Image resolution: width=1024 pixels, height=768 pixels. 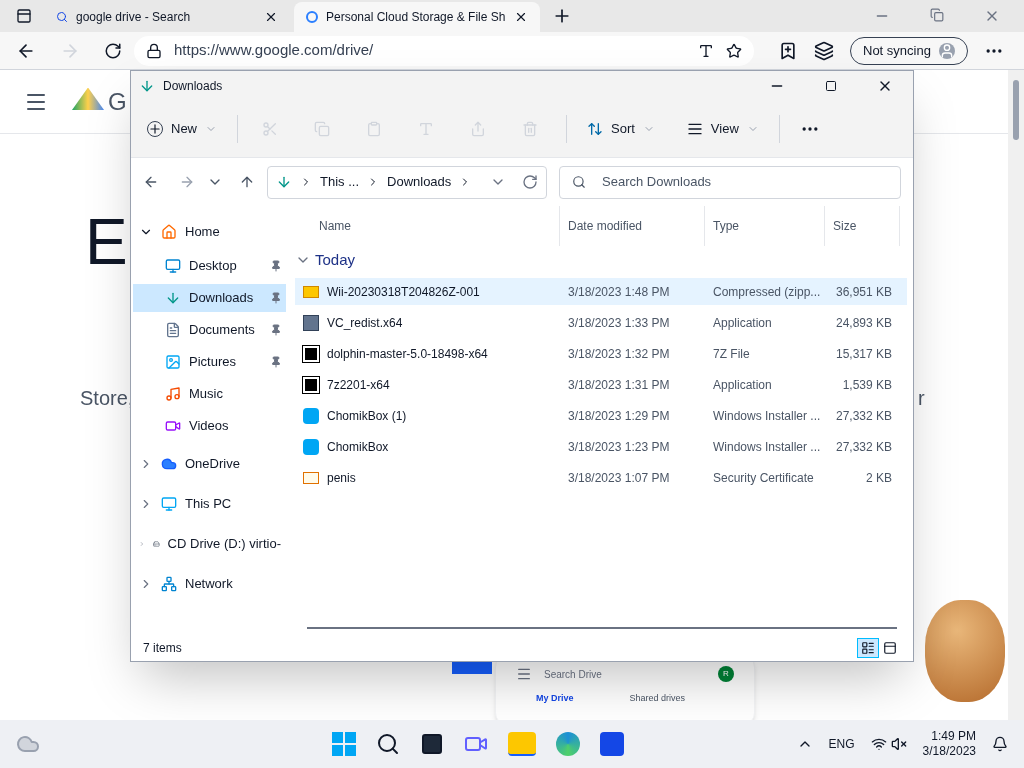 I want to click on restore-icon, so click(x=937, y=15).